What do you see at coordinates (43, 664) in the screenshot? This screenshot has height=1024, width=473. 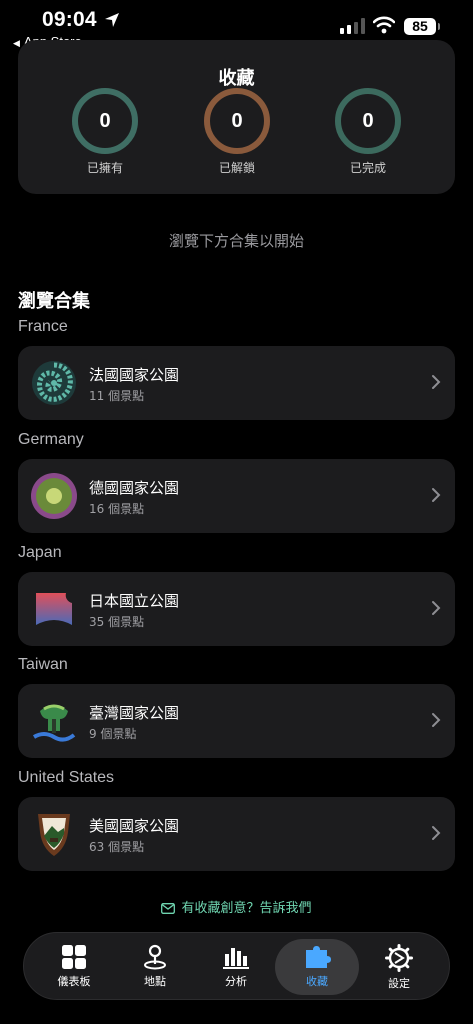 I see `country-label-taiwan: Taiwan` at bounding box center [43, 664].